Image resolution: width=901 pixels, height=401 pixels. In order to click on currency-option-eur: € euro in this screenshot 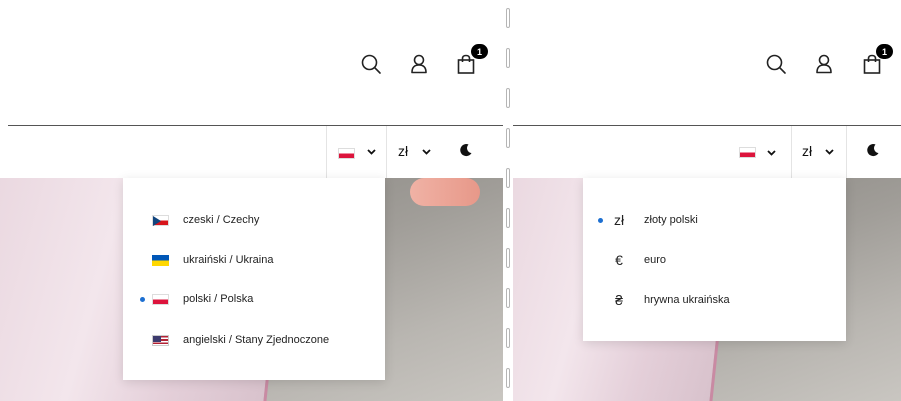, I will do `click(714, 260)`.